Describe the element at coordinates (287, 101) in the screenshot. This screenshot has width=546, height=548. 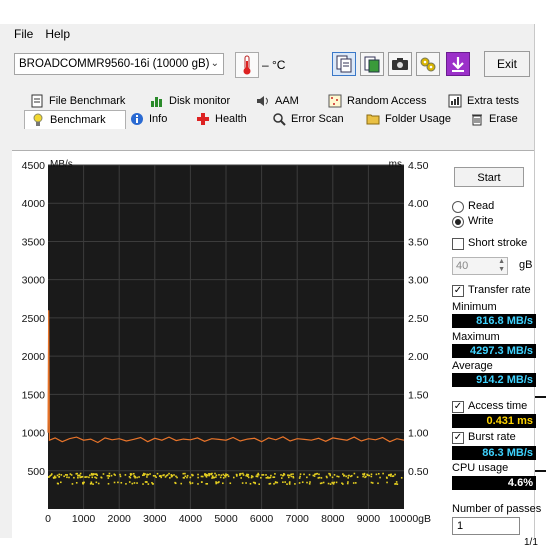
I see `tab-label: AAM` at that location.